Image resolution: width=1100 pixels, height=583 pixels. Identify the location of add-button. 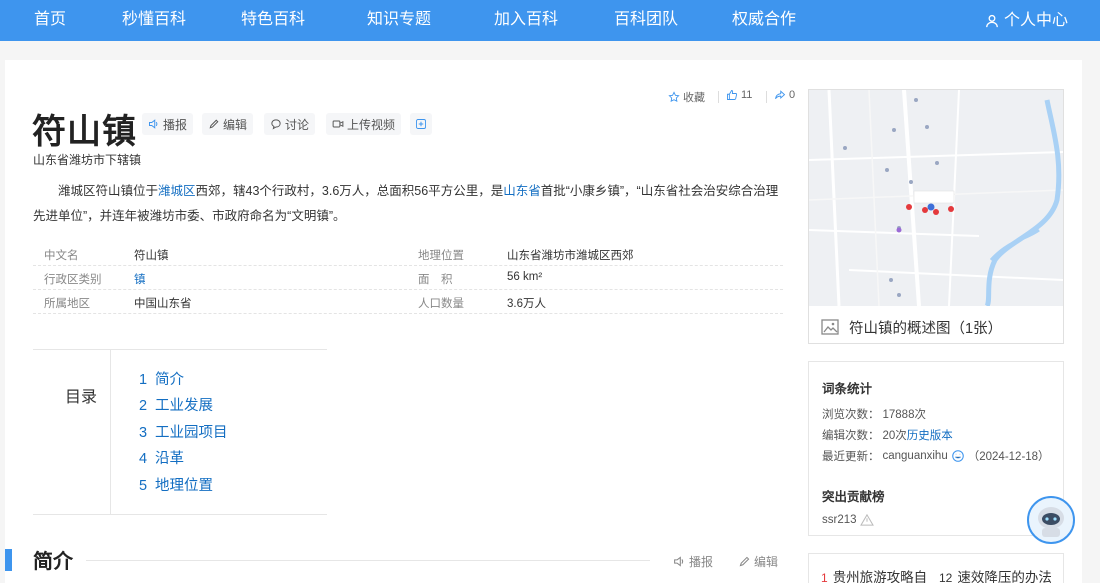
(421, 124).